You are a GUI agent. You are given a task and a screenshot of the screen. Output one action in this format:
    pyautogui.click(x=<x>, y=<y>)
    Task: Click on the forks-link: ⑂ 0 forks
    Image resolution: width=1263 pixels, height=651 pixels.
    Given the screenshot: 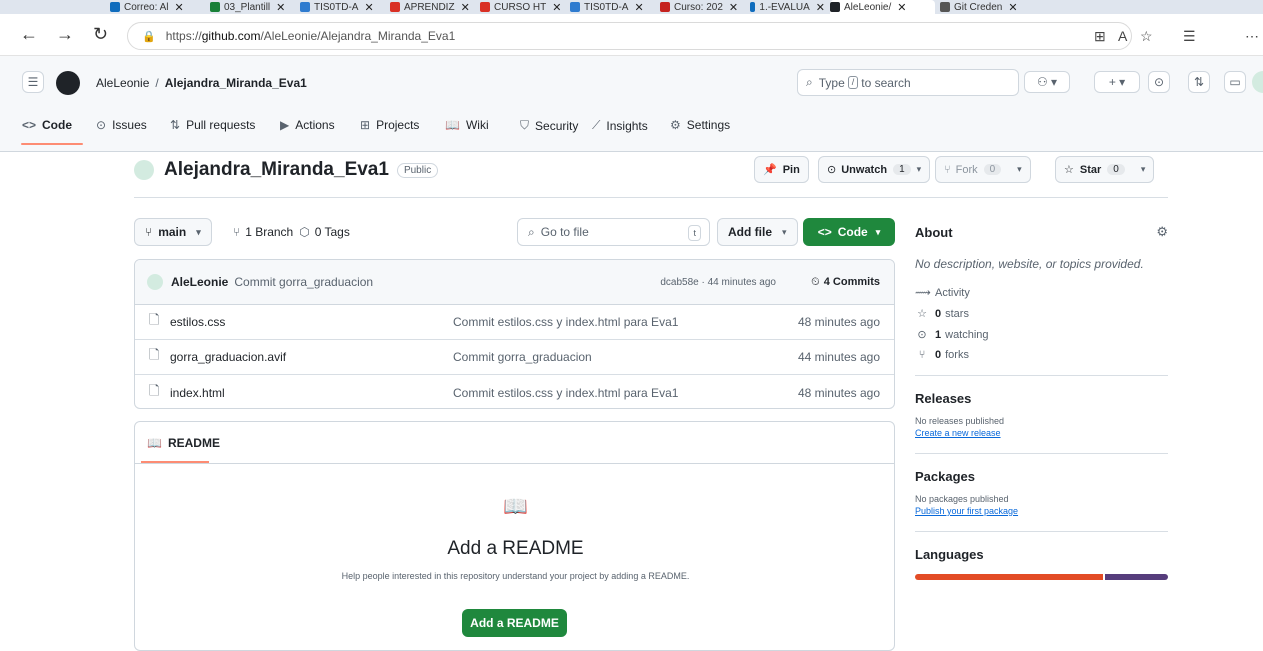 What is the action you would take?
    pyautogui.click(x=1041, y=355)
    